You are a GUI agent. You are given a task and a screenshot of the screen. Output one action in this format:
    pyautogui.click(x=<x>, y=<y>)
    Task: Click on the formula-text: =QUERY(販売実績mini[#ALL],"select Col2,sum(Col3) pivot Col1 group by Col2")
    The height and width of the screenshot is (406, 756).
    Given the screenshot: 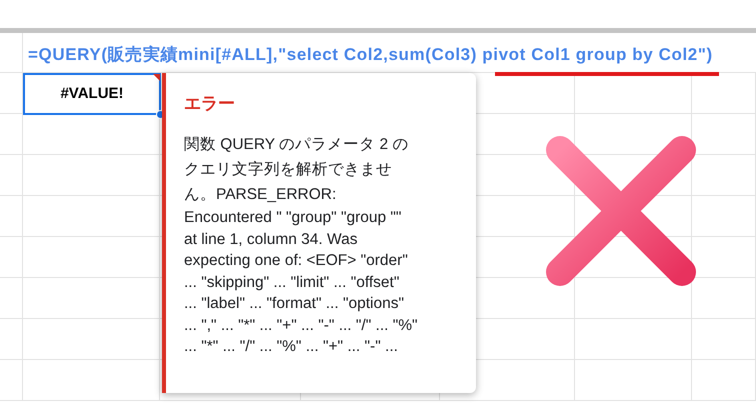 What is the action you would take?
    pyautogui.click(x=370, y=55)
    